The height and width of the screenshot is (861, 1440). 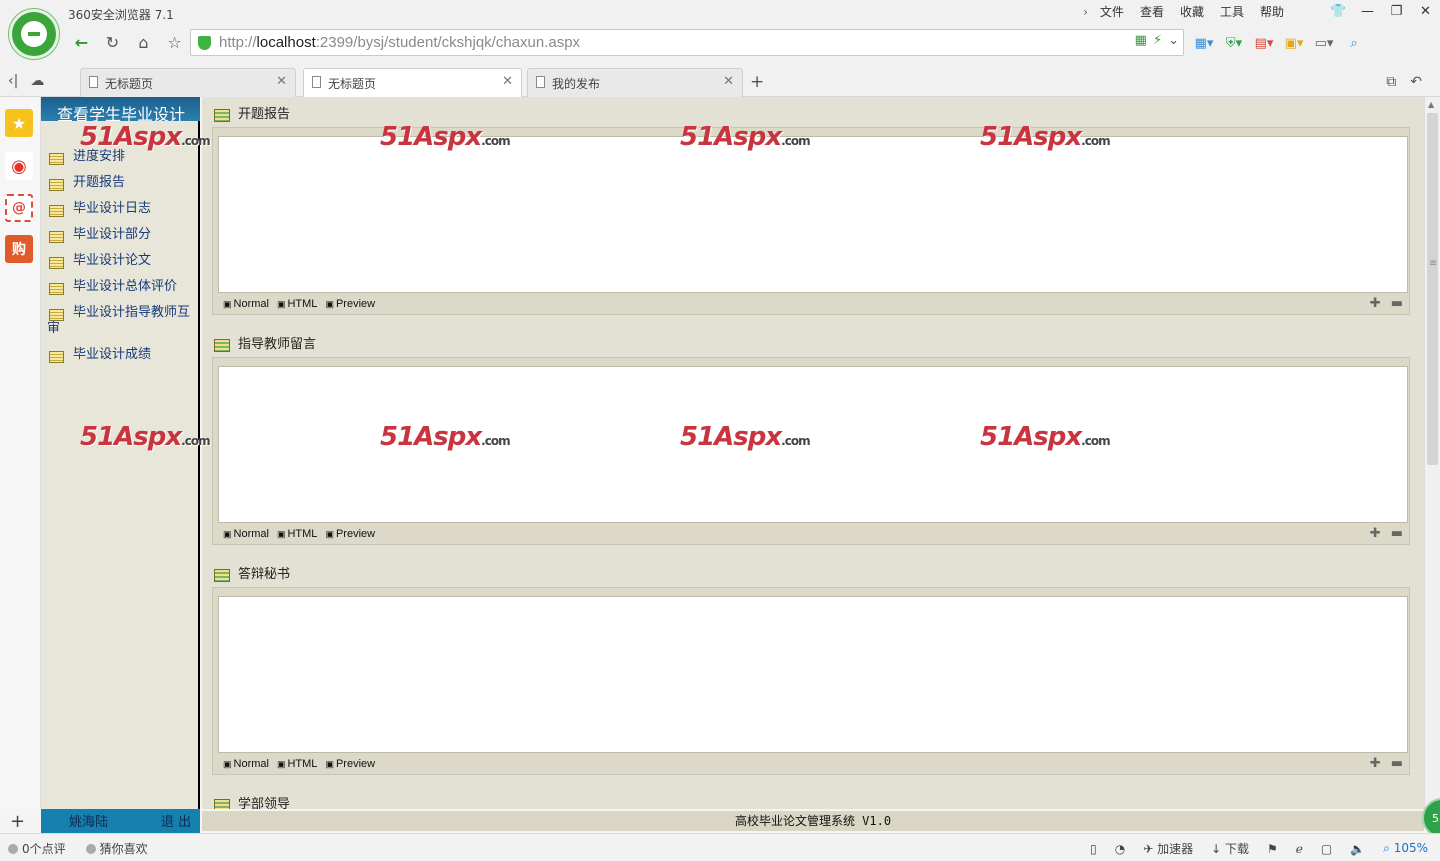 I want to click on logout-link: 退 出, so click(x=176, y=820).